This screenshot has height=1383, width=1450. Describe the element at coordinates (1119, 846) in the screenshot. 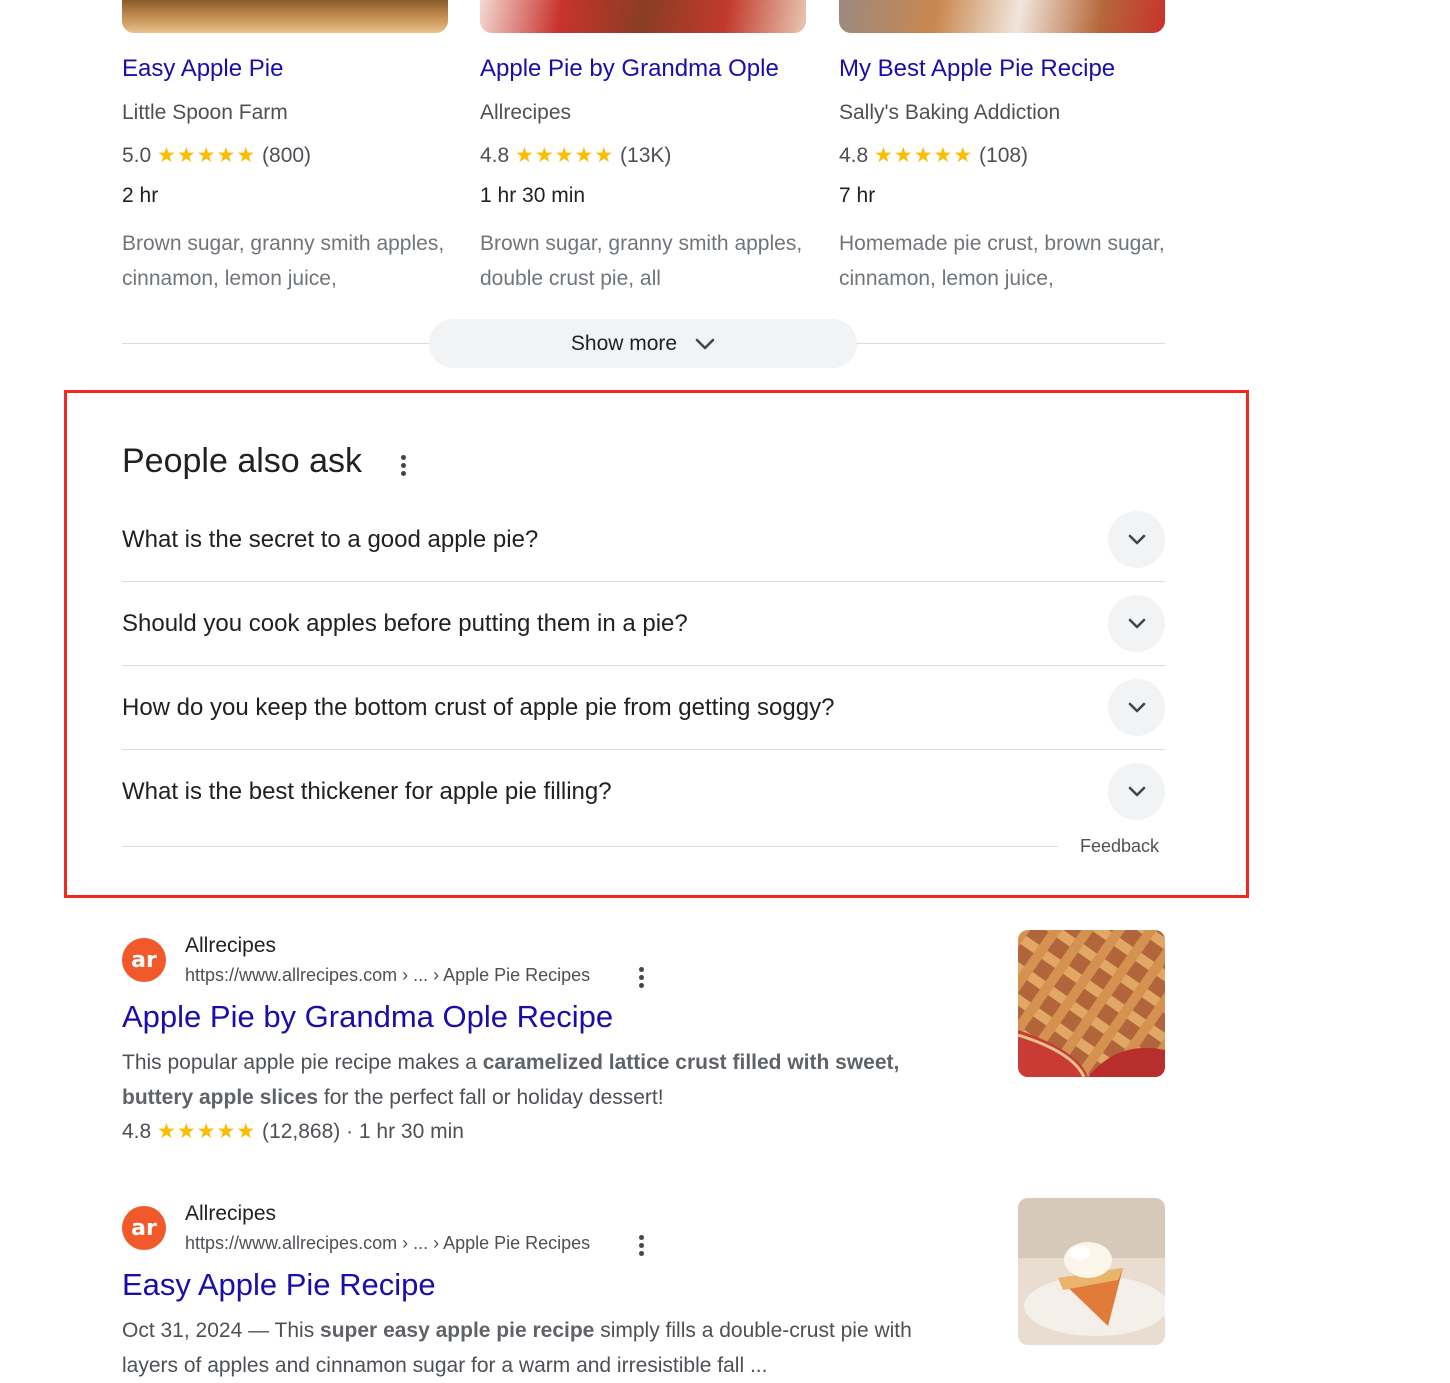

I see `feedback-link: Feedback` at that location.